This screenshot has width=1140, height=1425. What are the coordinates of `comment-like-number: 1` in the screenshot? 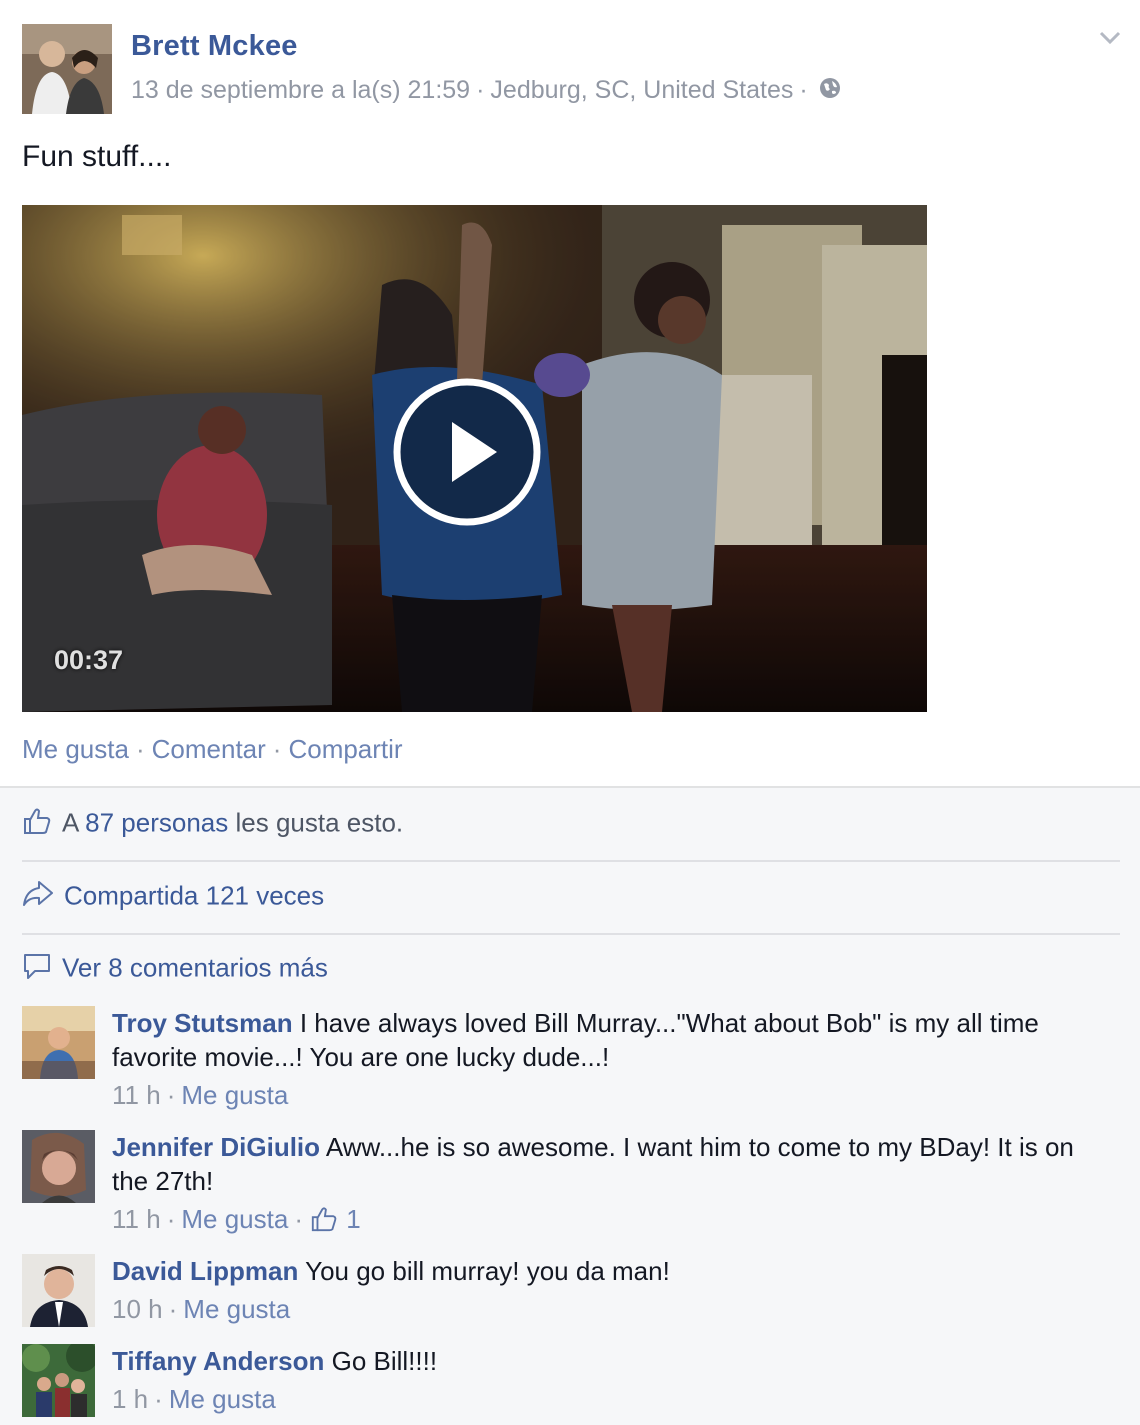 It's located at (353, 1219).